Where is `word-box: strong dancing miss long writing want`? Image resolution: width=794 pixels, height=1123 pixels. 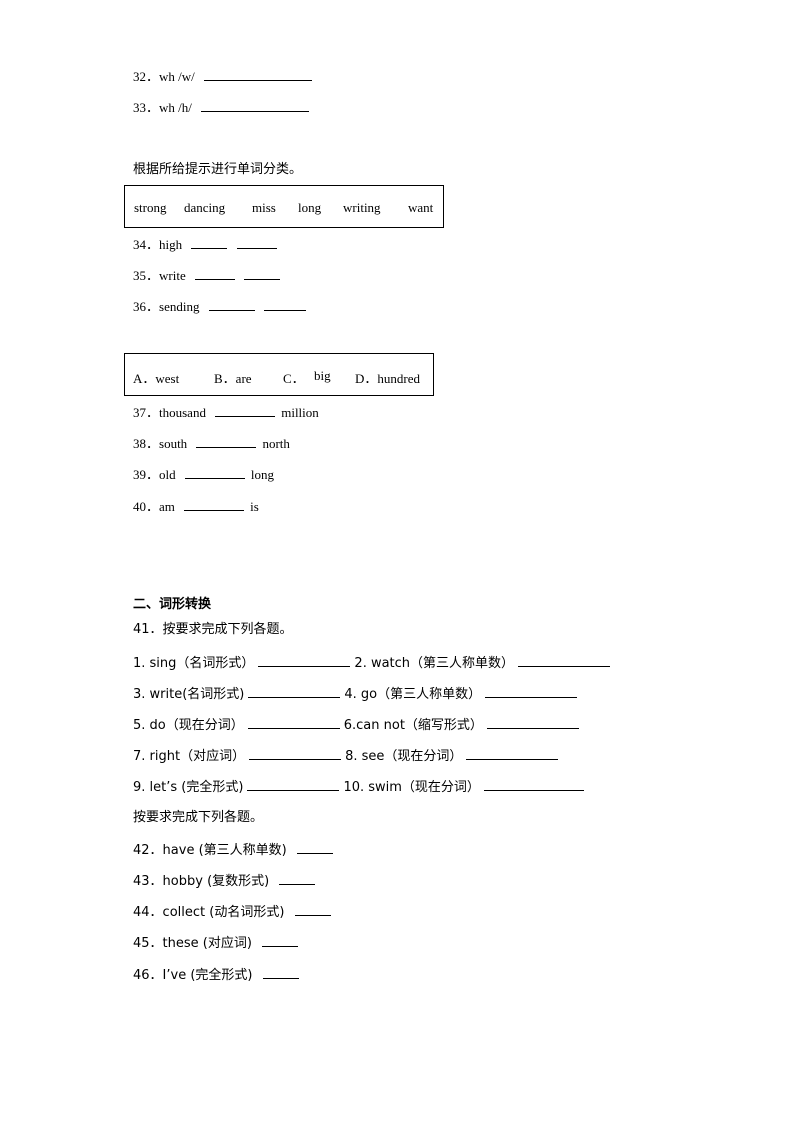
word-box: strong dancing miss long writing want is located at coordinates (284, 206).